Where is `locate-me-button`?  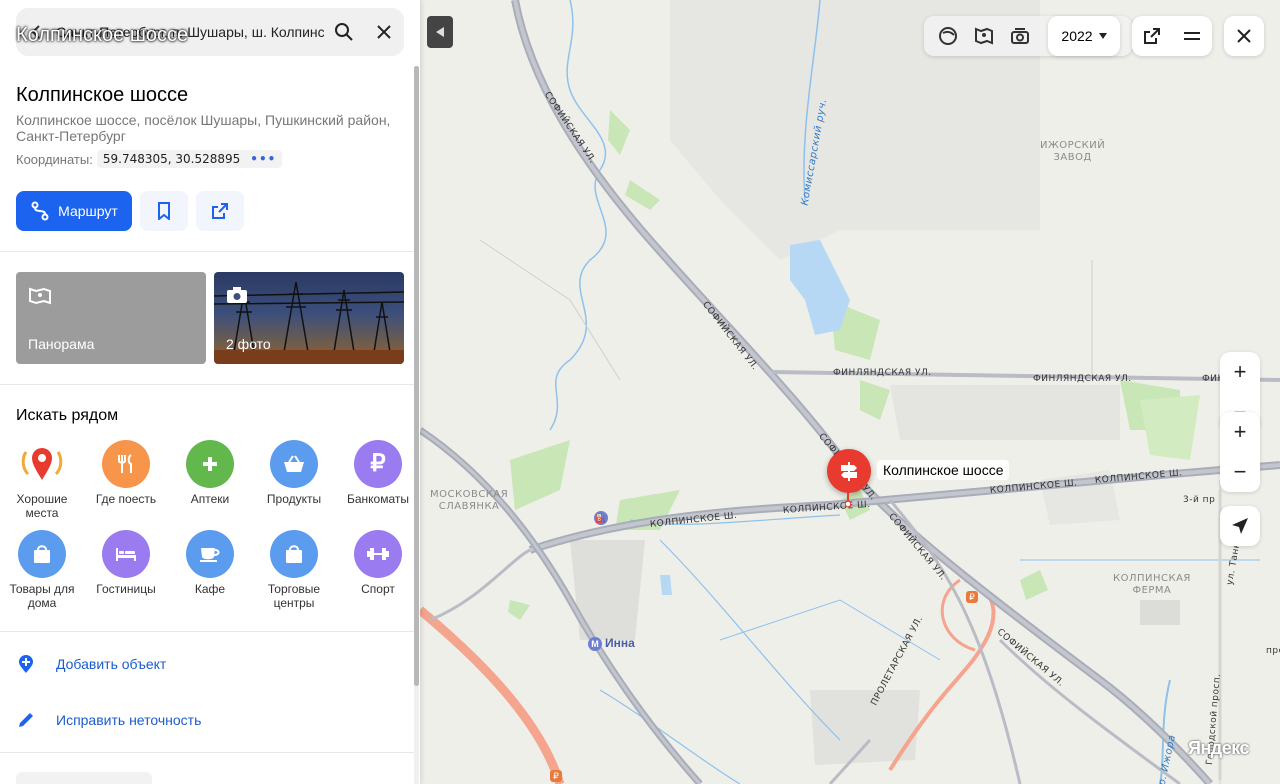 locate-me-button is located at coordinates (1240, 526).